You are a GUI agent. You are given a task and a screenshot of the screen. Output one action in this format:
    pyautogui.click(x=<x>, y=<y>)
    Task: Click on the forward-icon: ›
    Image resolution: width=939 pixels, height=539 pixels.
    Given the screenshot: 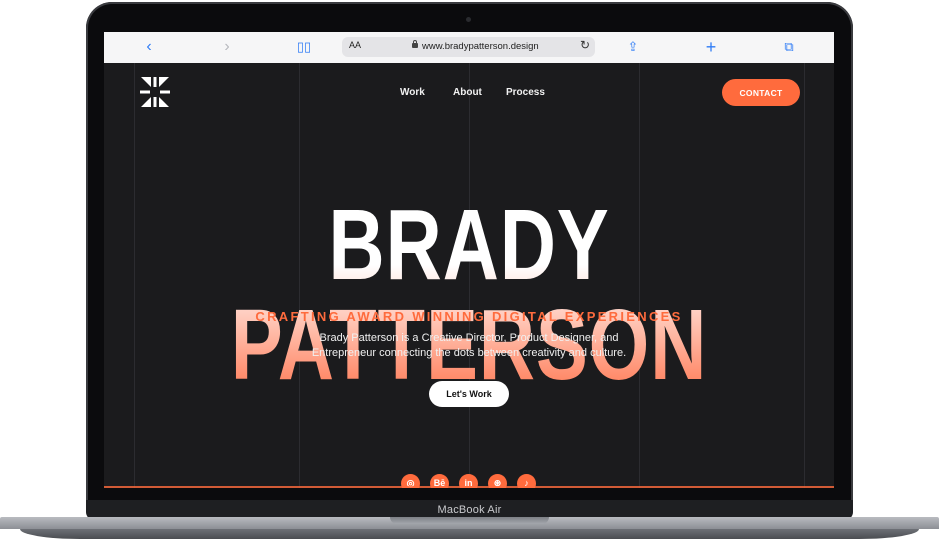 What is the action you would take?
    pyautogui.click(x=227, y=47)
    